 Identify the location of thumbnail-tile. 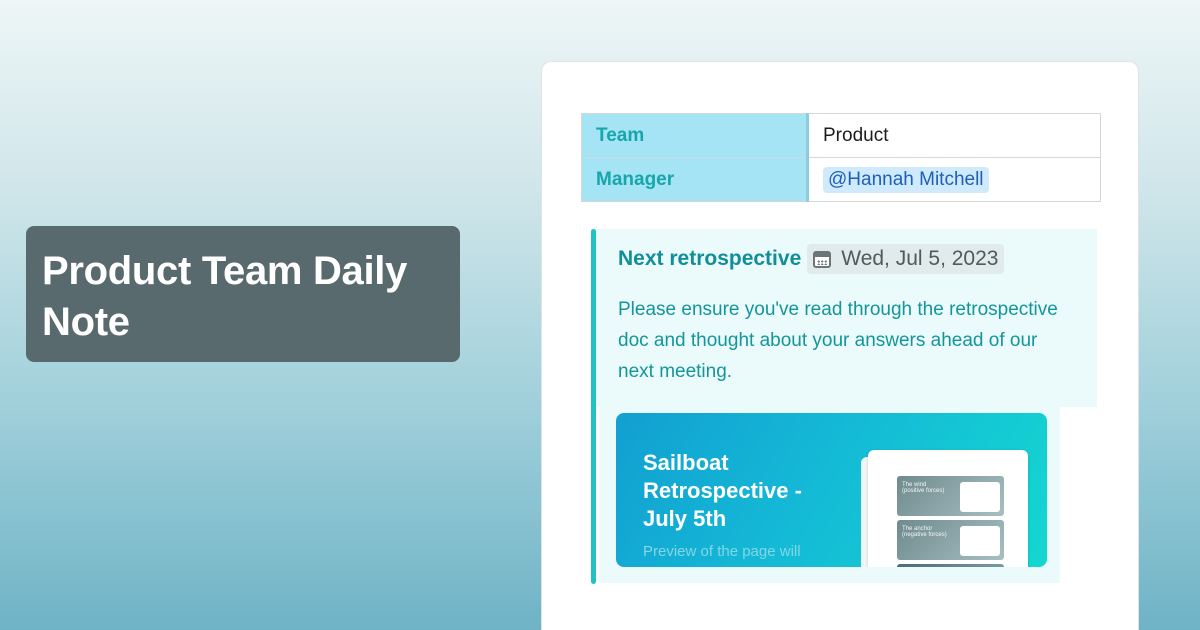
(950, 565).